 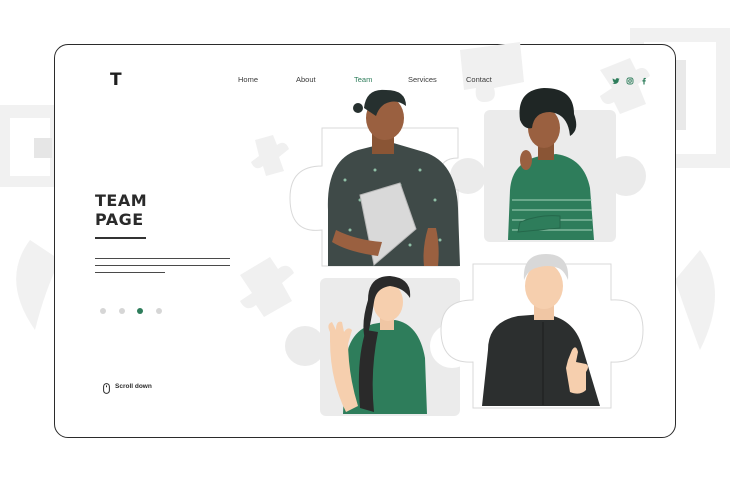 What do you see at coordinates (363, 80) in the screenshot?
I see `nav-team: Team` at bounding box center [363, 80].